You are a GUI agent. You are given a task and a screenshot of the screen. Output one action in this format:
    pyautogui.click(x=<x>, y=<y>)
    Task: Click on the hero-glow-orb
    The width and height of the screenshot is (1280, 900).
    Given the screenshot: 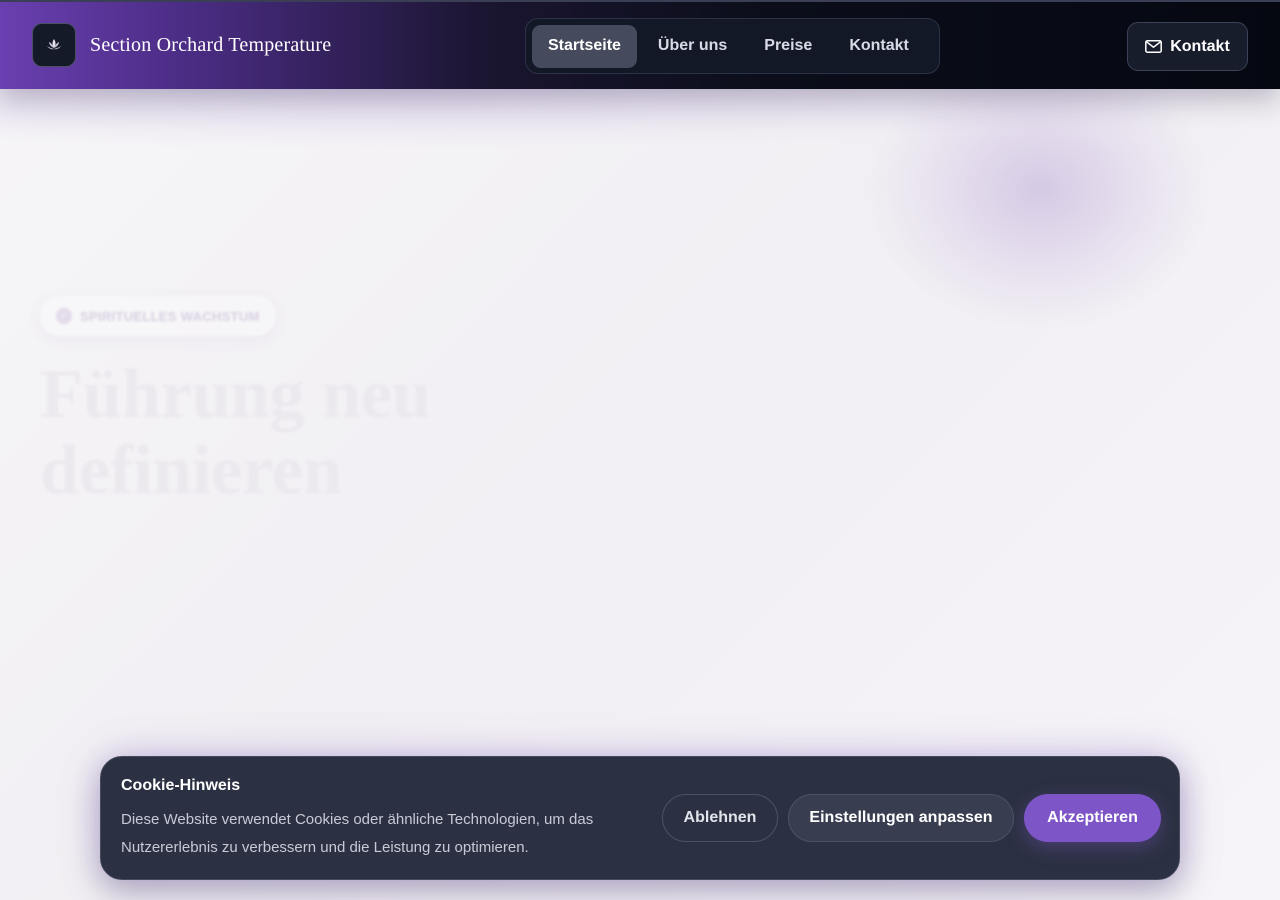 What is the action you would take?
    pyautogui.click(x=1040, y=209)
    